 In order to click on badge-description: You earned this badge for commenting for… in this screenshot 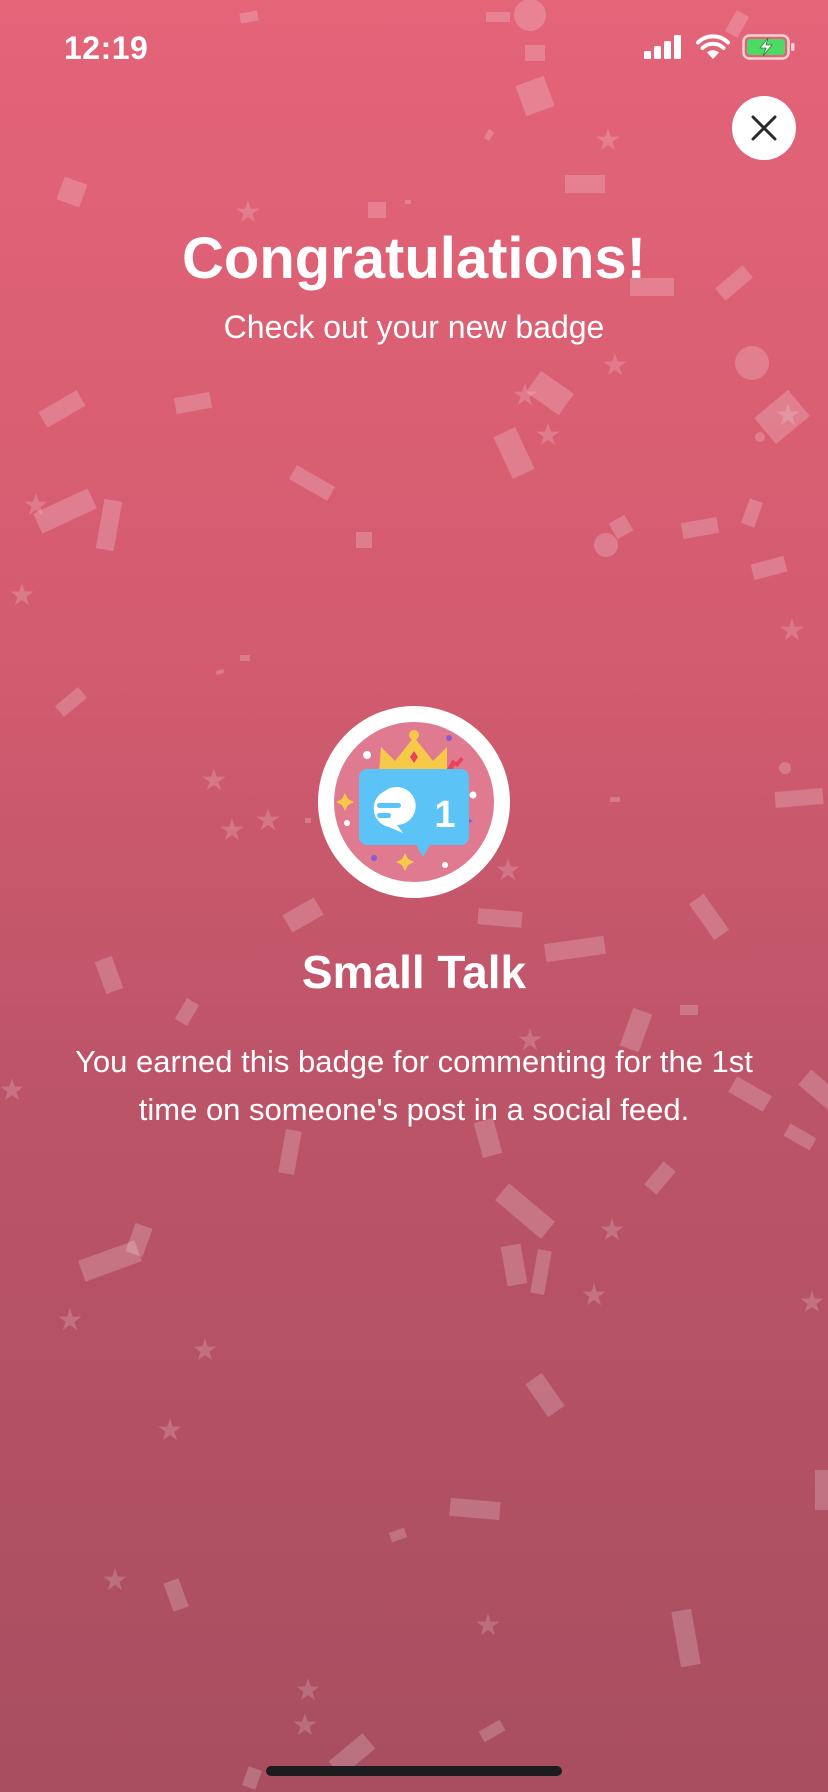, I will do `click(414, 1085)`.